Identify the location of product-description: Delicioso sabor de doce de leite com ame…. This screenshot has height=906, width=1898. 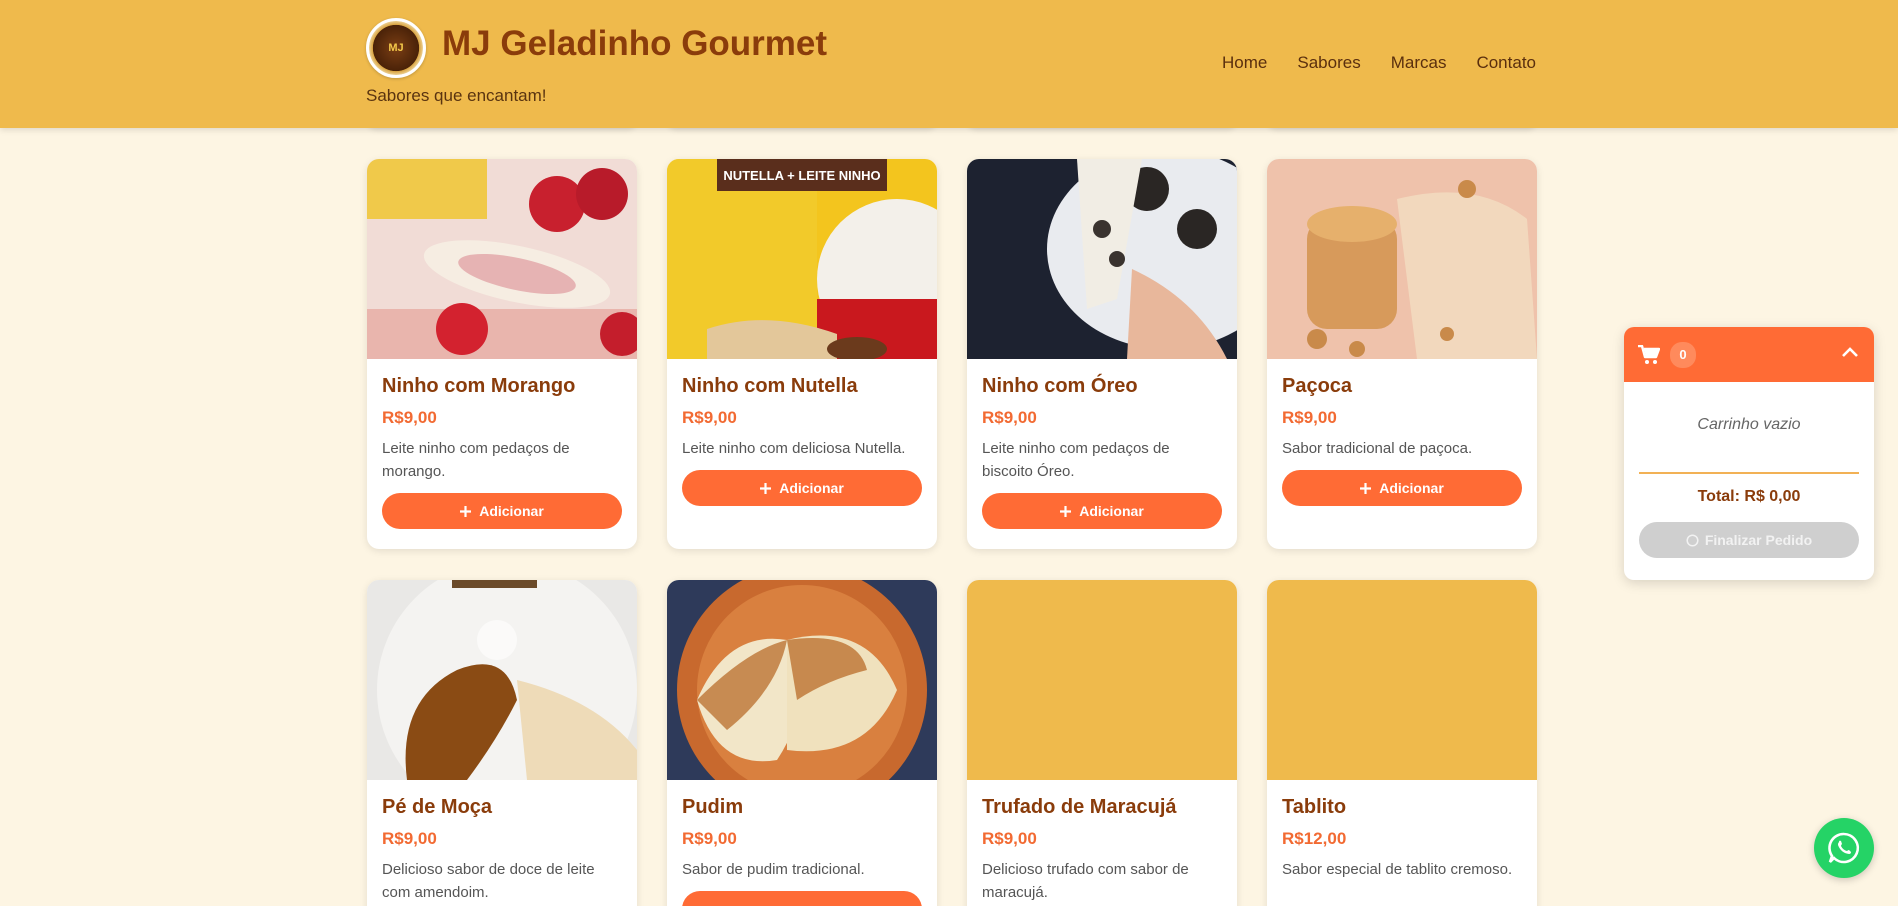
(488, 881).